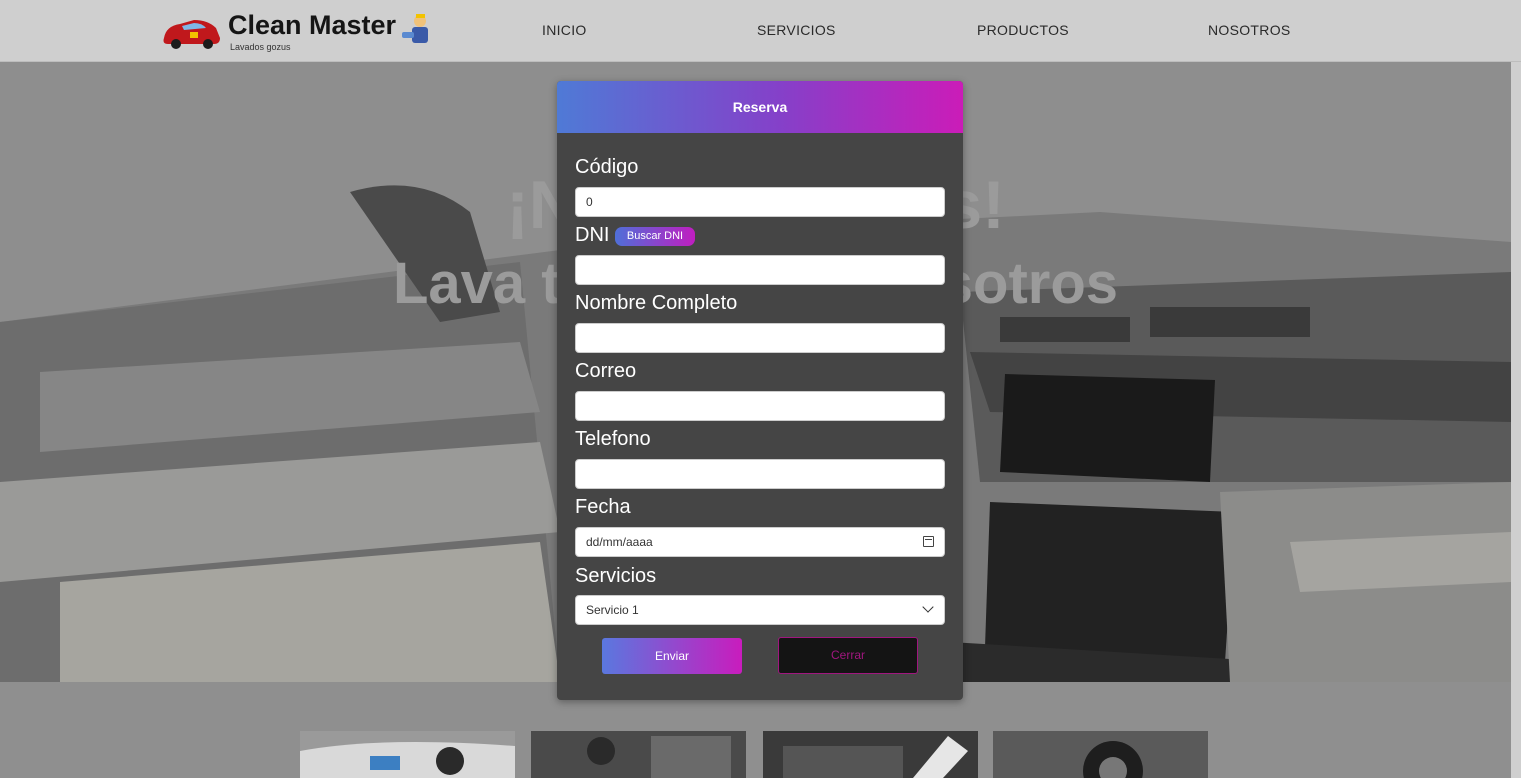  I want to click on codigo-input: 0, so click(760, 202).